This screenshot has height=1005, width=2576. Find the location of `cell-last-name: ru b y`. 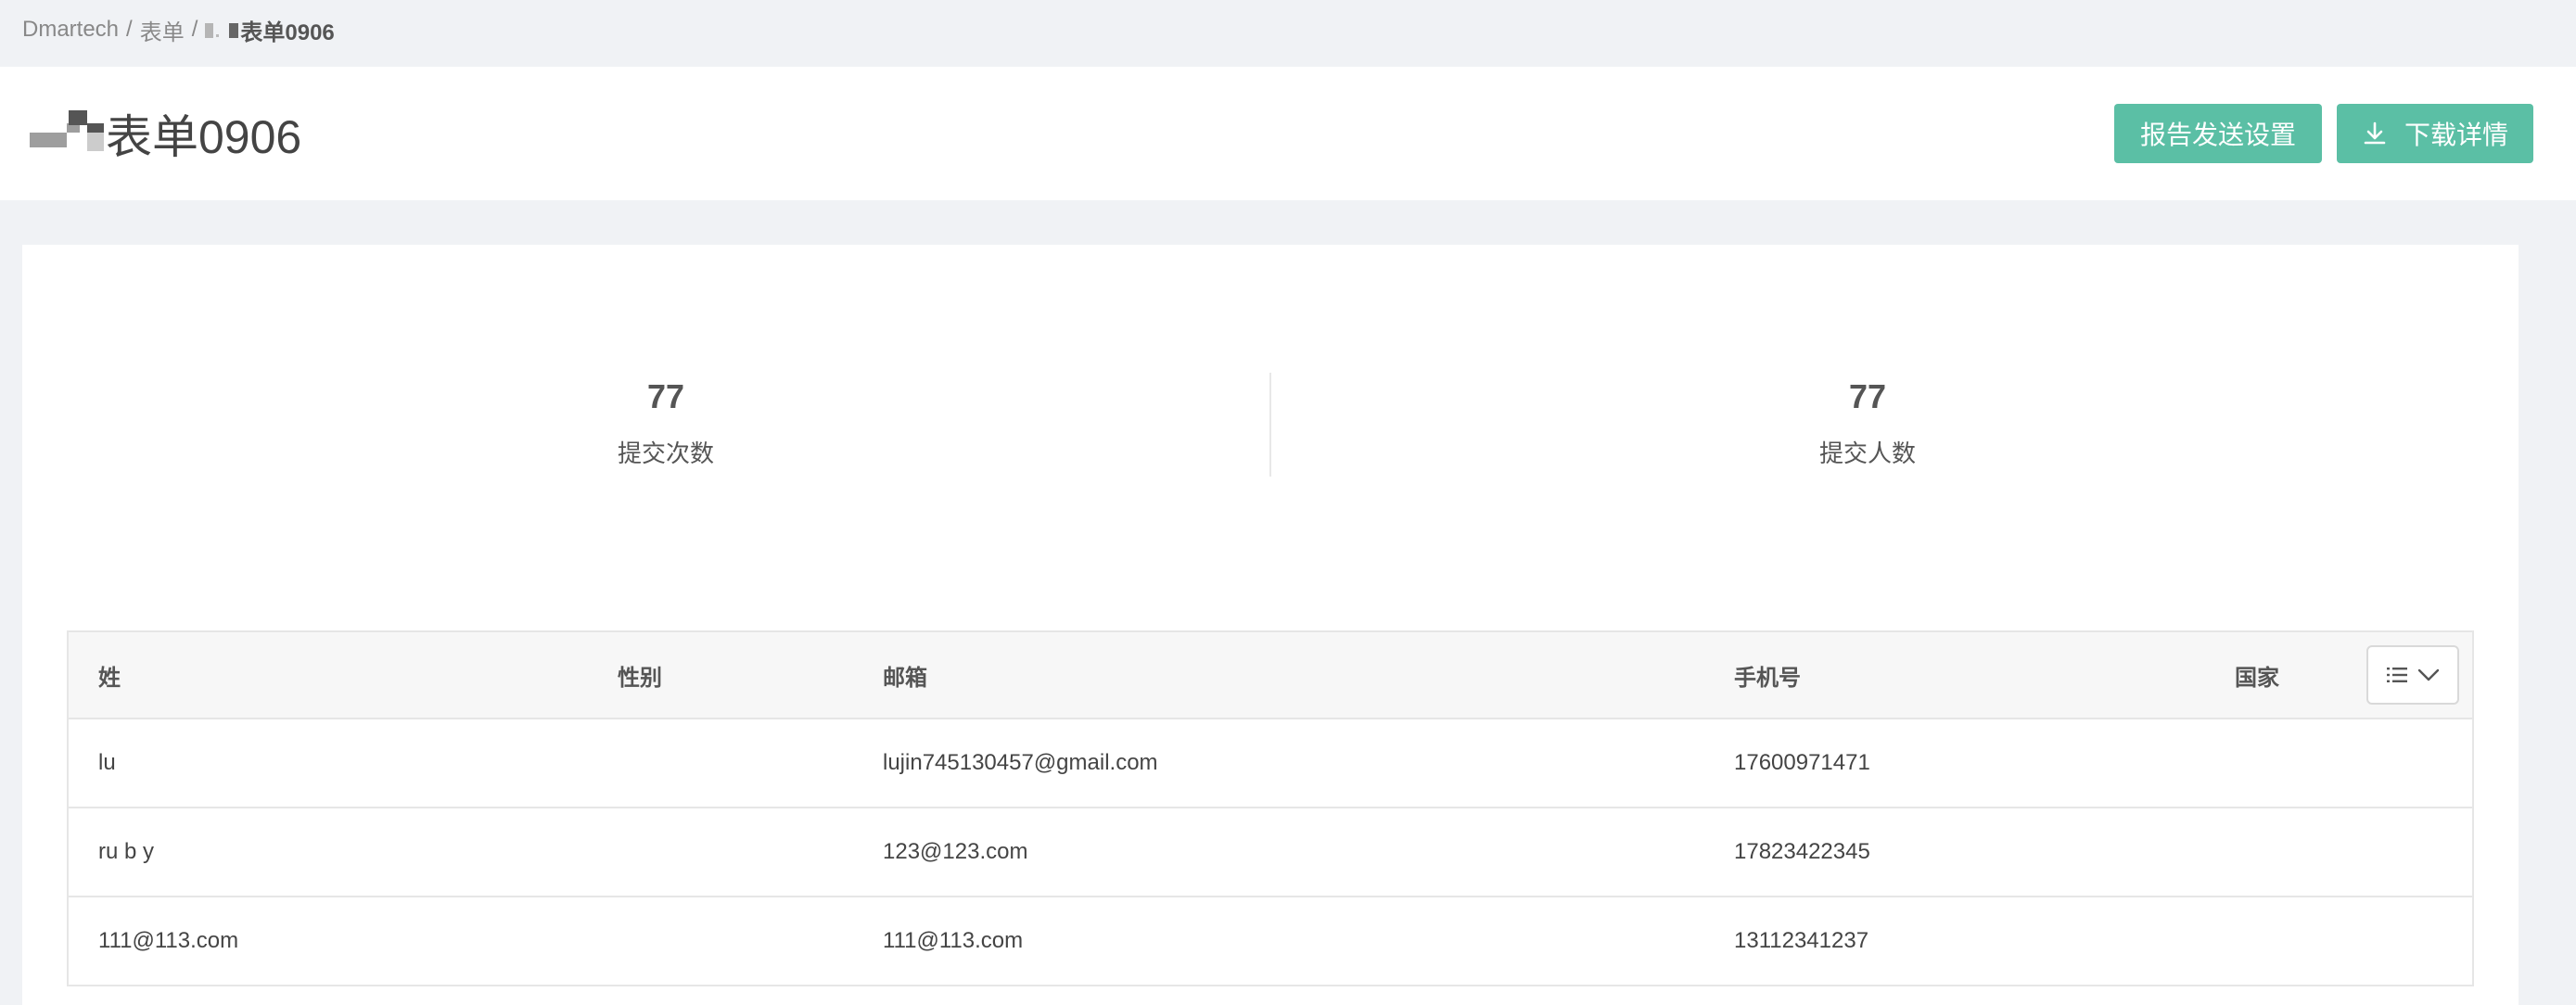

cell-last-name: ru b y is located at coordinates (126, 852).